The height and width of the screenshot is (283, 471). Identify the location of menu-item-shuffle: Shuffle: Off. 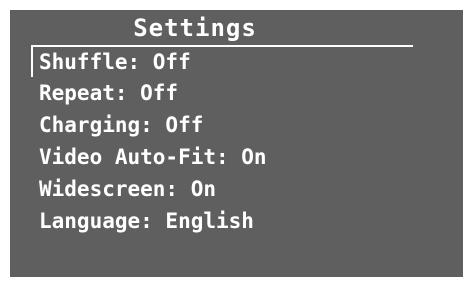
(222, 61).